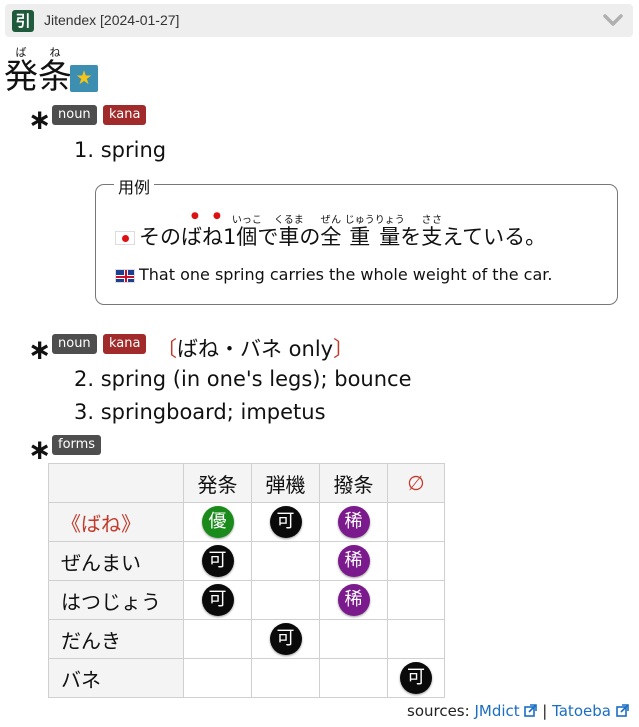 This screenshot has width=639, height=727. What do you see at coordinates (255, 349) in the screenshot?
I see `sense-restriction: 〔ばね・バネ only〕` at bounding box center [255, 349].